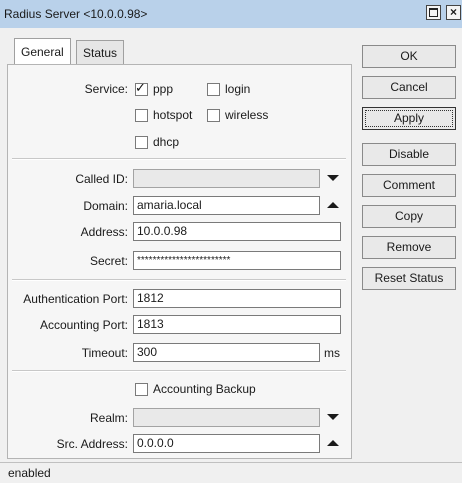 This screenshot has width=462, height=483. I want to click on src-address-label: Src. Address:, so click(92, 444).